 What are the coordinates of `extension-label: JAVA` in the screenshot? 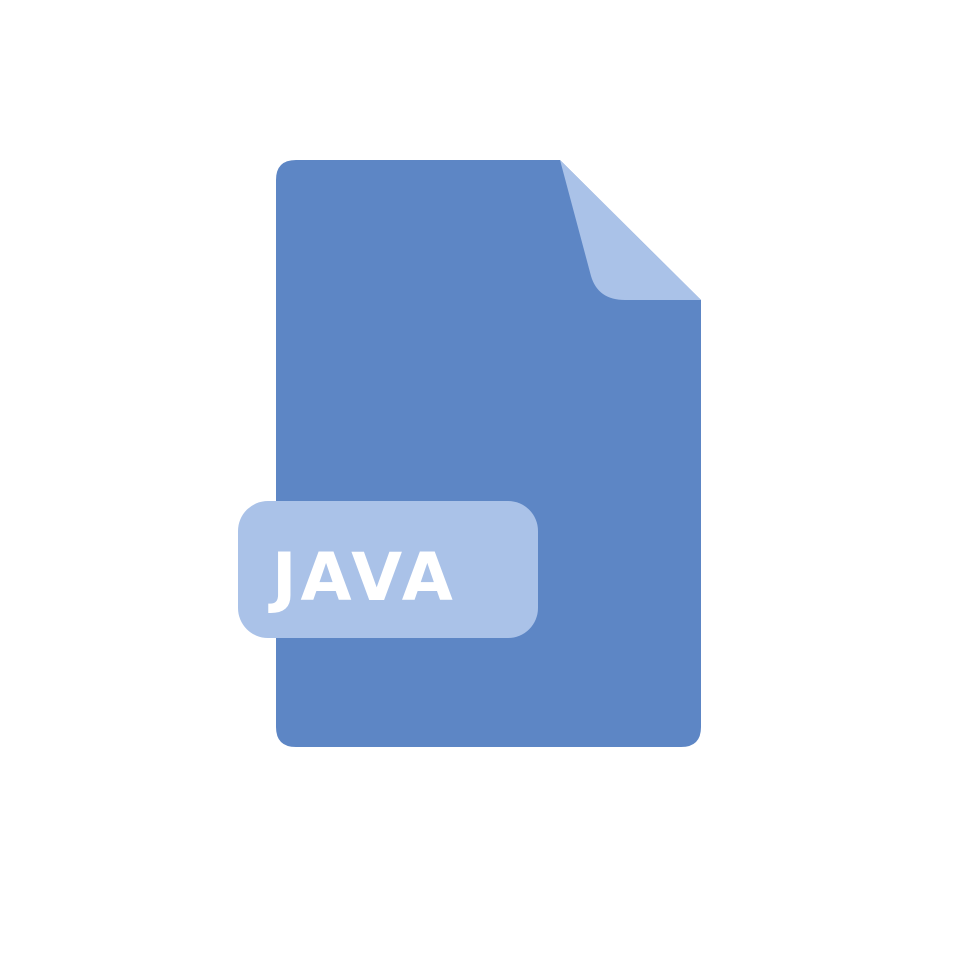 It's located at (364, 577).